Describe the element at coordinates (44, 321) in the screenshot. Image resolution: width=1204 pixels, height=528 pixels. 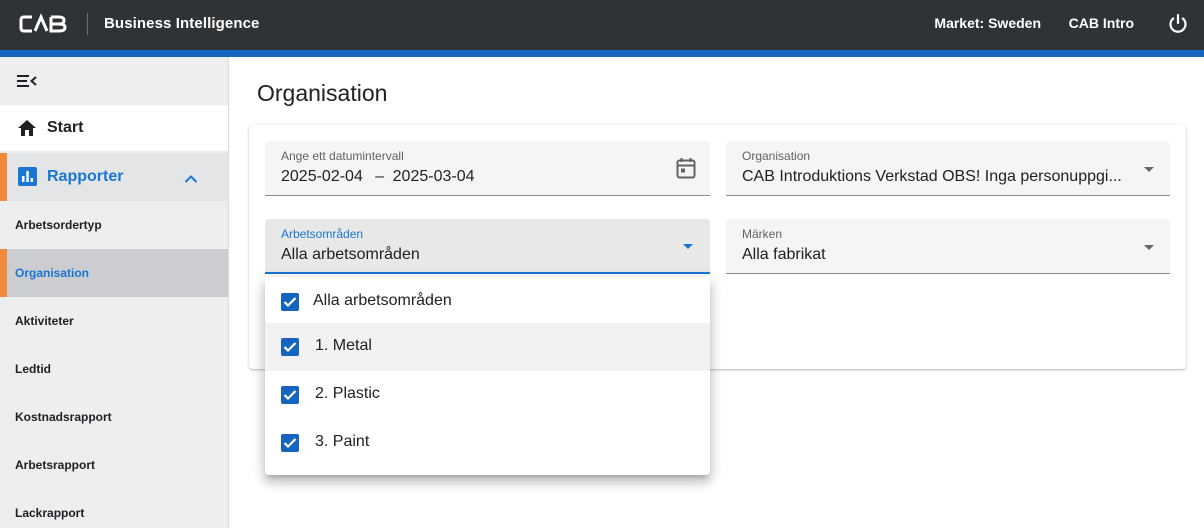
I see `sidebar-item-label: Aktiviteter` at that location.